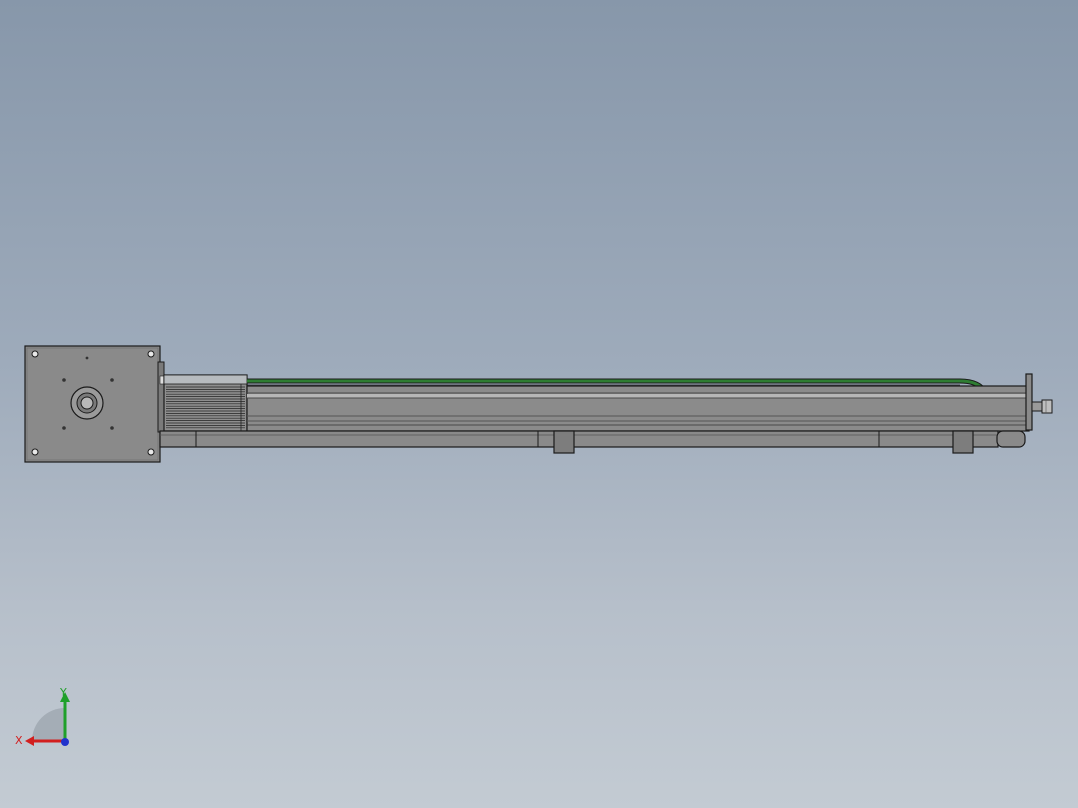 The width and height of the screenshot is (1078, 808). What do you see at coordinates (19, 740) in the screenshot?
I see `x-axis-label: X` at bounding box center [19, 740].